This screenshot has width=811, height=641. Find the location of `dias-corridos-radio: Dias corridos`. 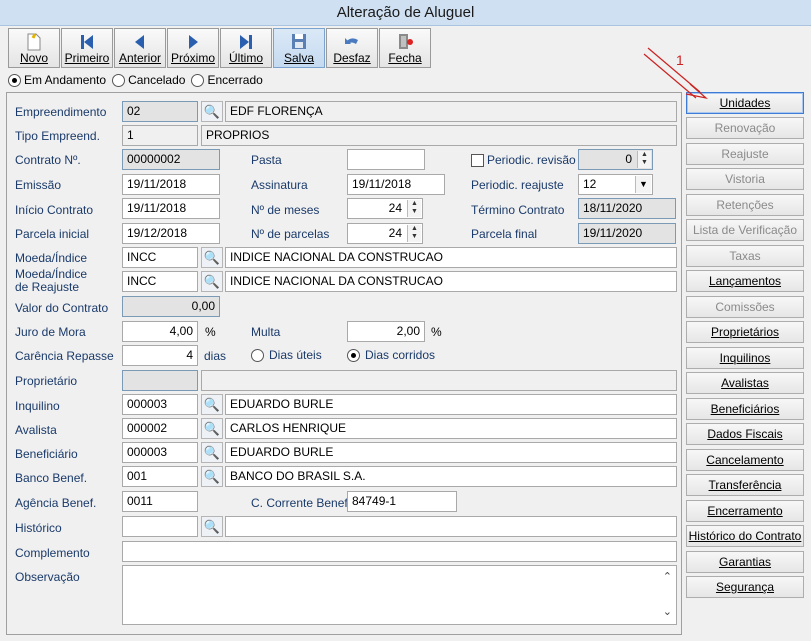

dias-corridos-radio: Dias corridos is located at coordinates (391, 355).